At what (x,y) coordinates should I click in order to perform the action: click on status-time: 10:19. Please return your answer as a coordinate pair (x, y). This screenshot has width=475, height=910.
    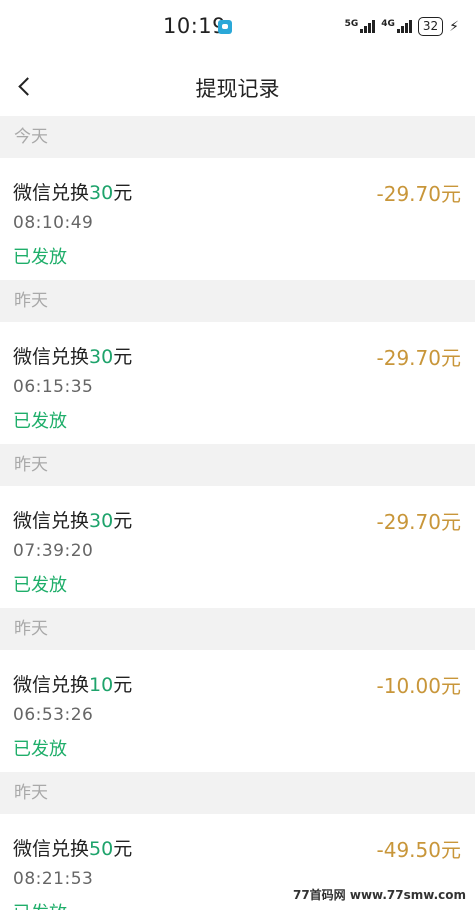
    Looking at the image, I should click on (195, 26).